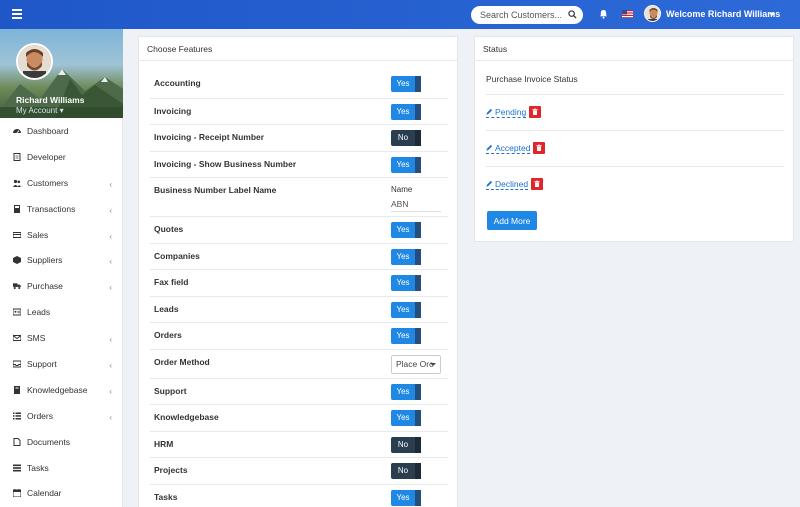 Image resolution: width=800 pixels, height=507 pixels. I want to click on avatar, so click(652, 13).